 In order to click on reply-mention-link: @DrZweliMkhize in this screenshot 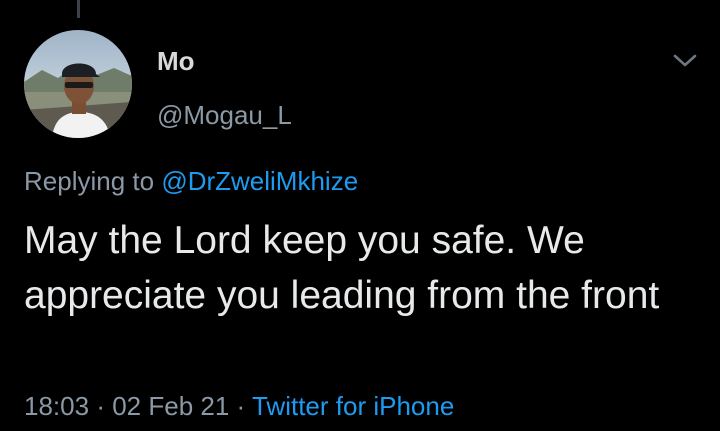, I will do `click(259, 181)`.